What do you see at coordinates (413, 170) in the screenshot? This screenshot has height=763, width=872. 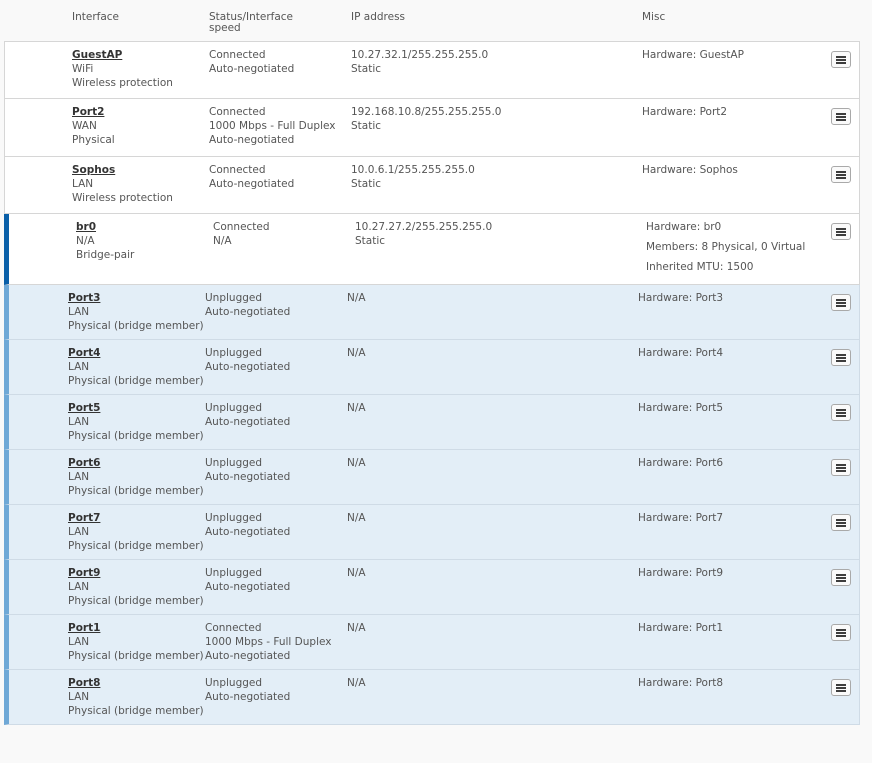 I see `ip-text: 10.0.6.1/255.255.255.0` at bounding box center [413, 170].